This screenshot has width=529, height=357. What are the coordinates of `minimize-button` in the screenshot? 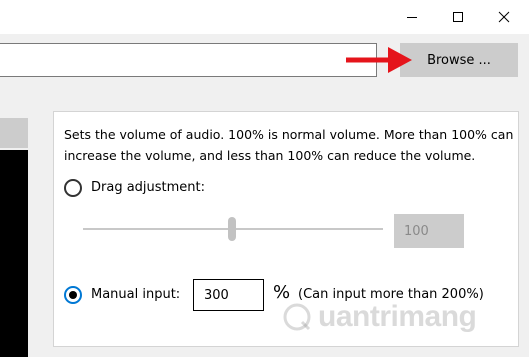 It's located at (412, 17).